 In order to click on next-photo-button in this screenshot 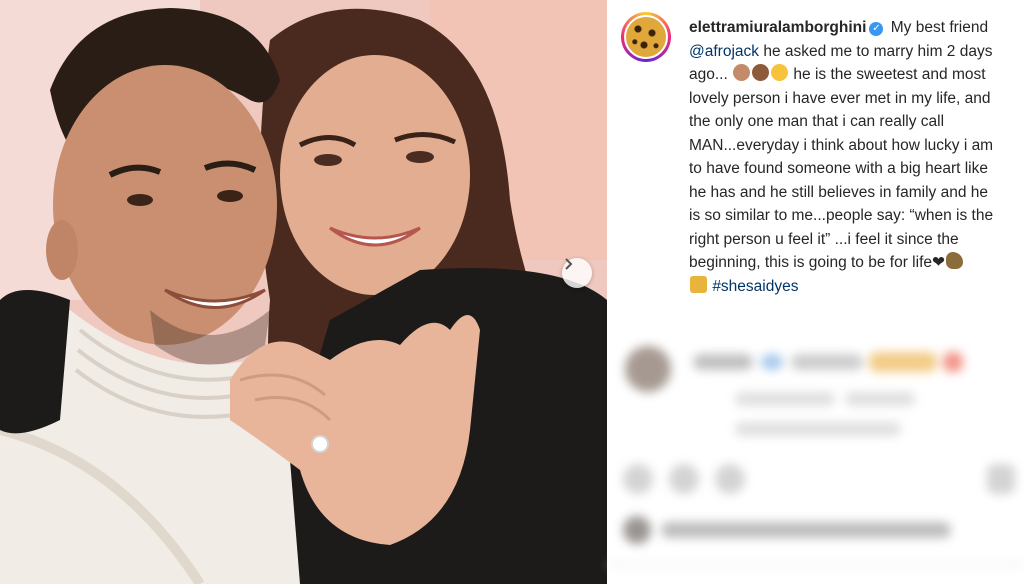, I will do `click(577, 273)`.